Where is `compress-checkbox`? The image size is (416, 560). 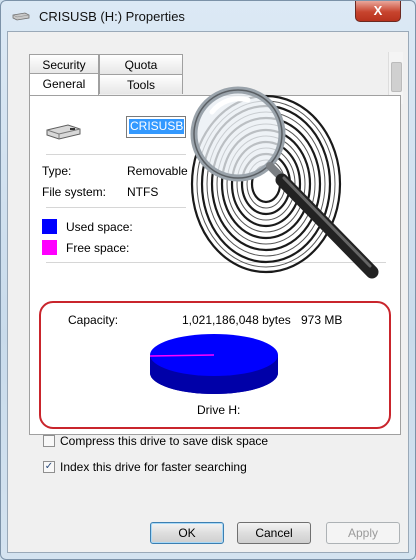 compress-checkbox is located at coordinates (49, 441).